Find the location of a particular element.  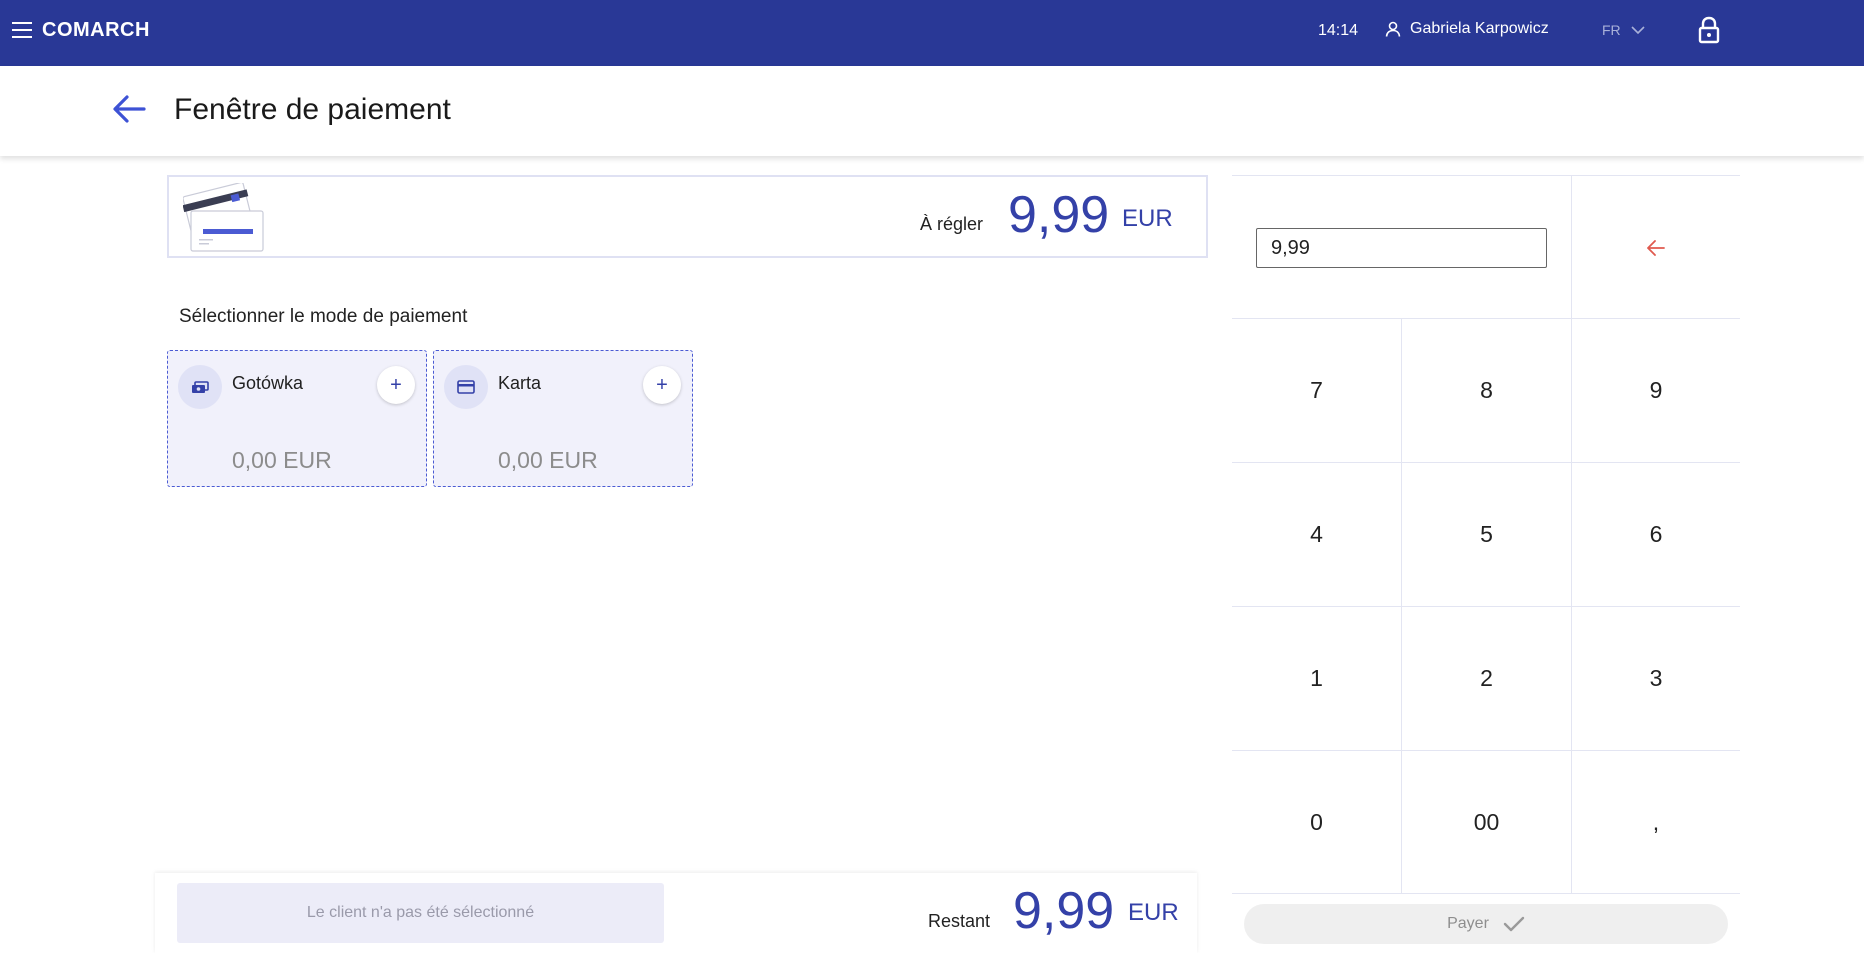

key-comma: , is located at coordinates (1656, 822).